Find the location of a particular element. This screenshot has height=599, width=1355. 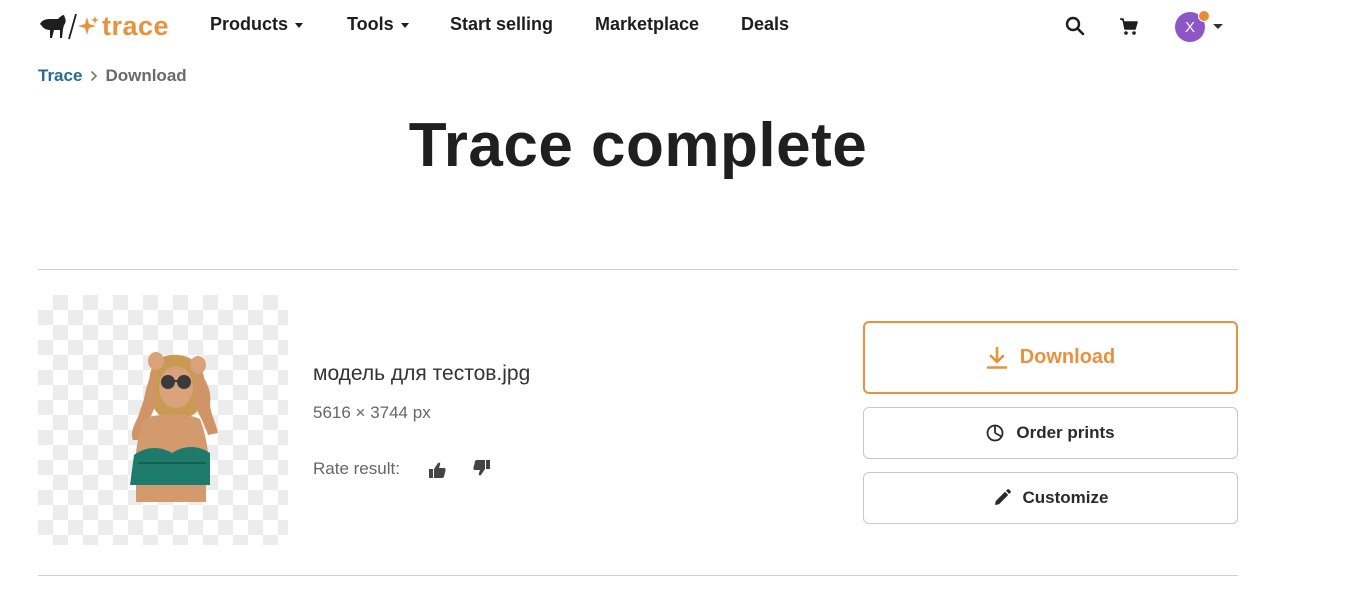

cart-icon is located at coordinates (1129, 26).